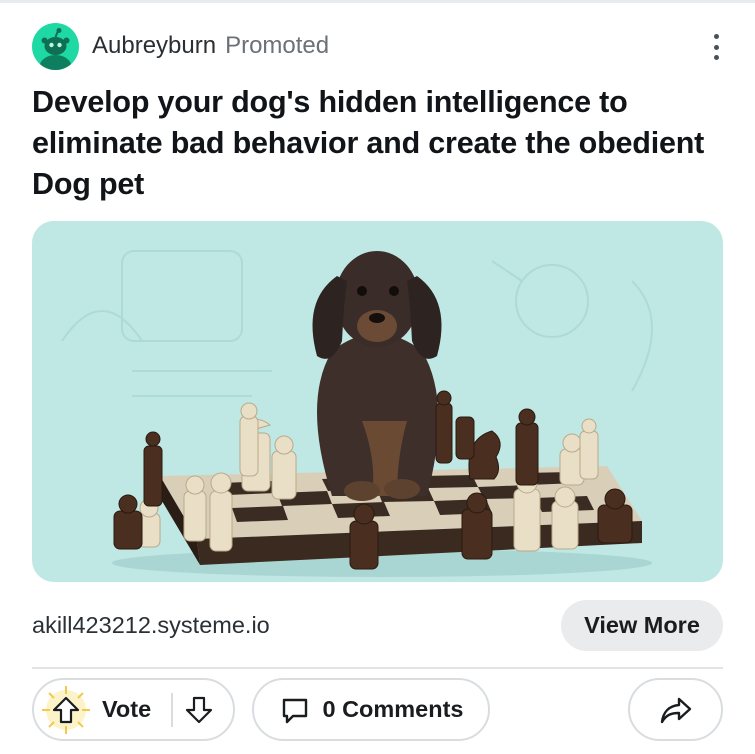  I want to click on post-header: Aubreyburn Promoted, so click(382, 46).